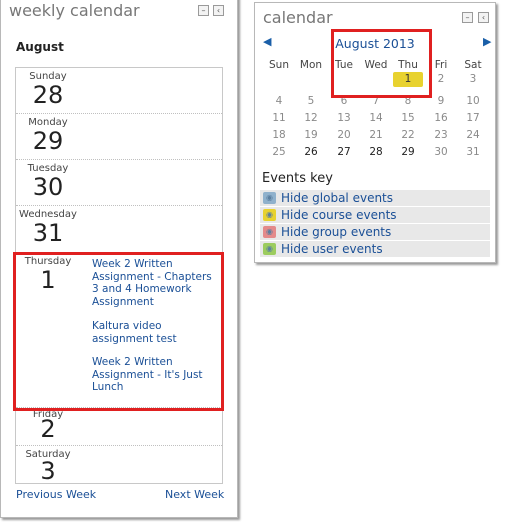 The width and height of the screenshot is (530, 522). Describe the element at coordinates (336, 232) in the screenshot. I see `hide-group-events-link: Hide group events` at that location.